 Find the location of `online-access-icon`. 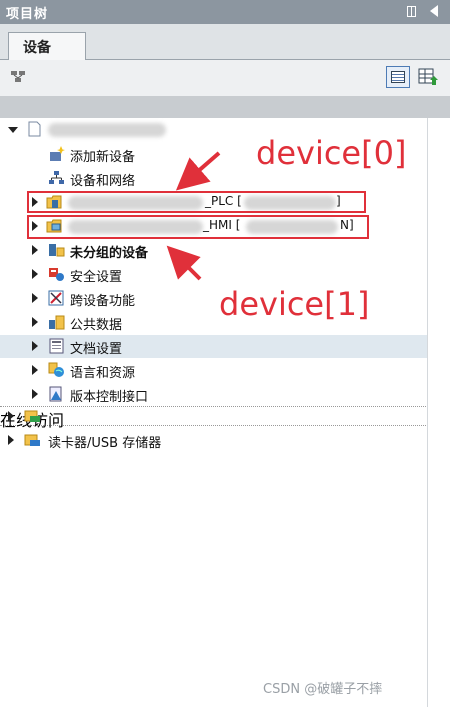

online-access-icon is located at coordinates (32, 416).